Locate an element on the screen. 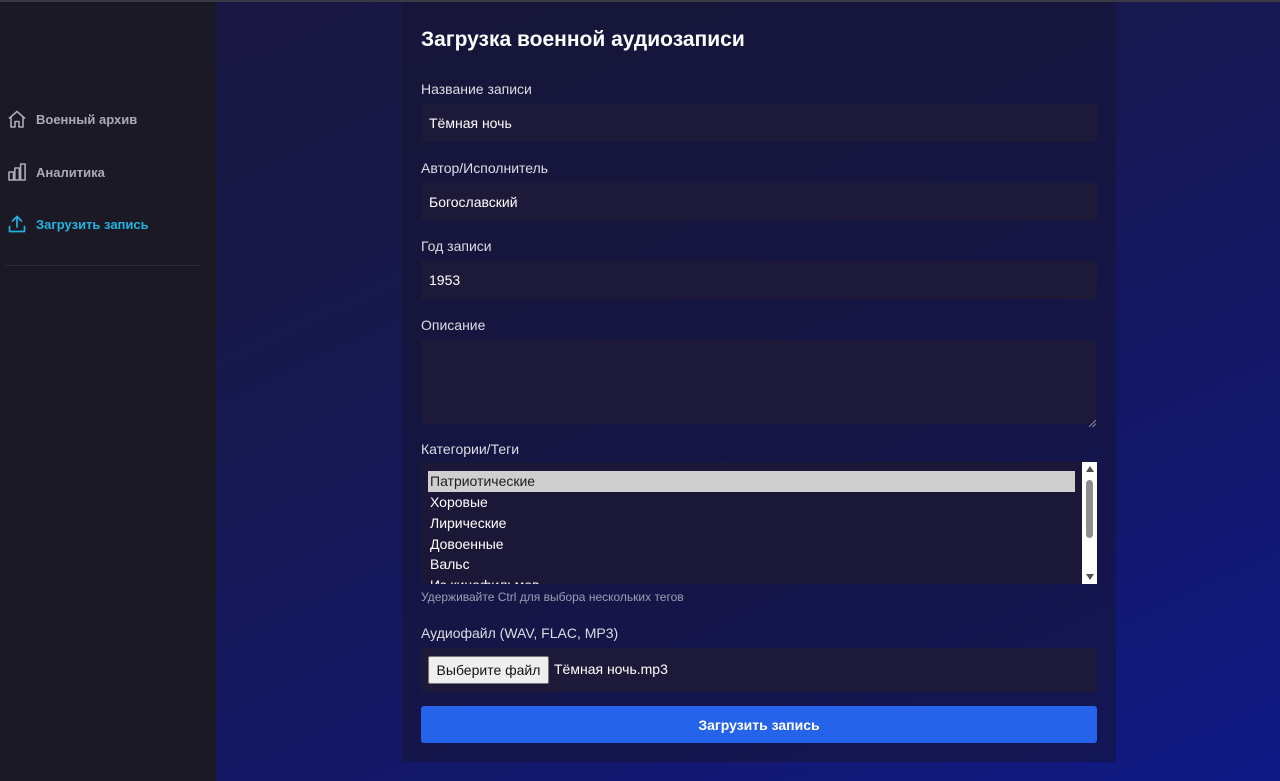  list-item: Из кинофильмов is located at coordinates (751, 579).